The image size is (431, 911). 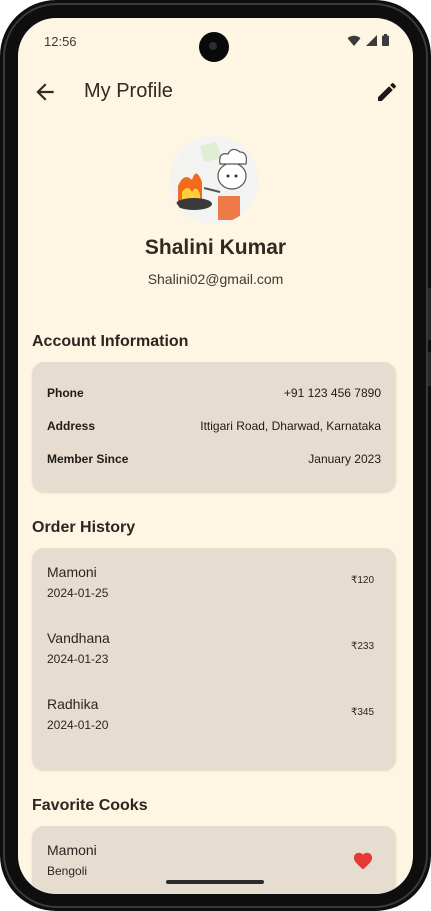 I want to click on info-row-member-since: Member Since January 2023, so click(x=214, y=462).